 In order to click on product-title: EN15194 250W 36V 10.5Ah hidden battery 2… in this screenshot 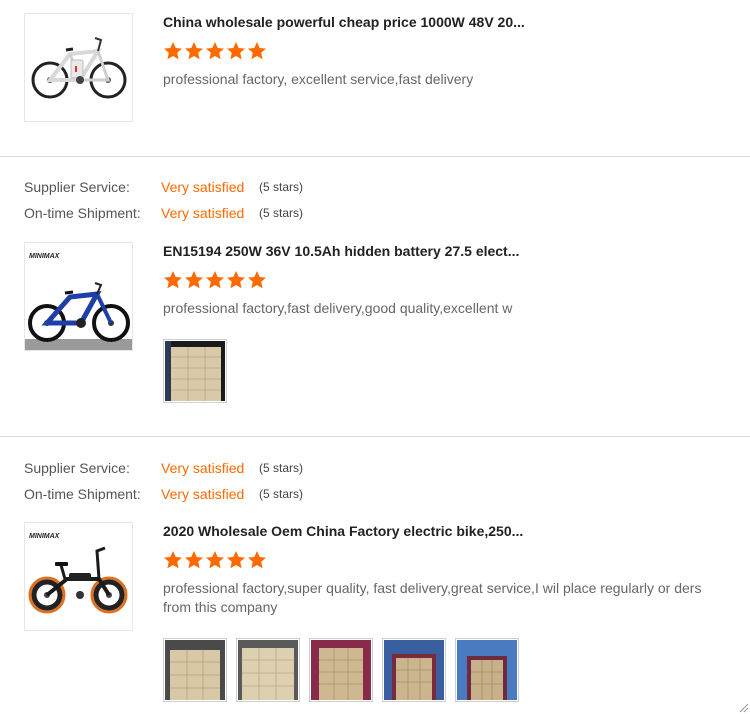, I will do `click(341, 251)`.